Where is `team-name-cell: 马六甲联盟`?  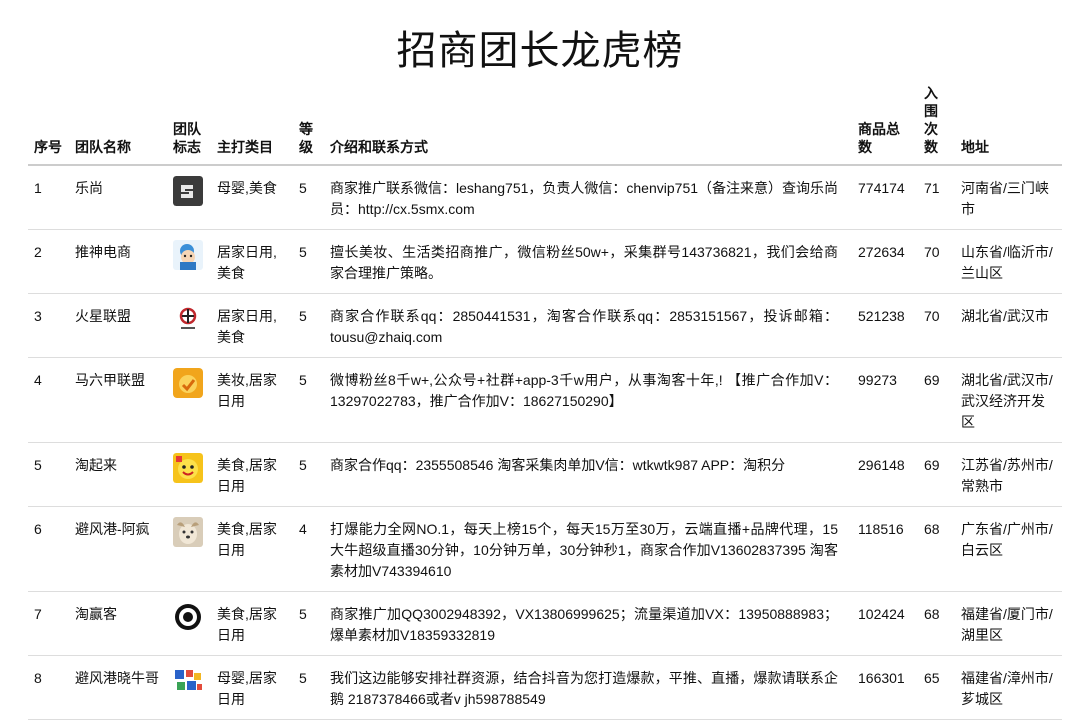
team-name-cell: 马六甲联盟 is located at coordinates (118, 400).